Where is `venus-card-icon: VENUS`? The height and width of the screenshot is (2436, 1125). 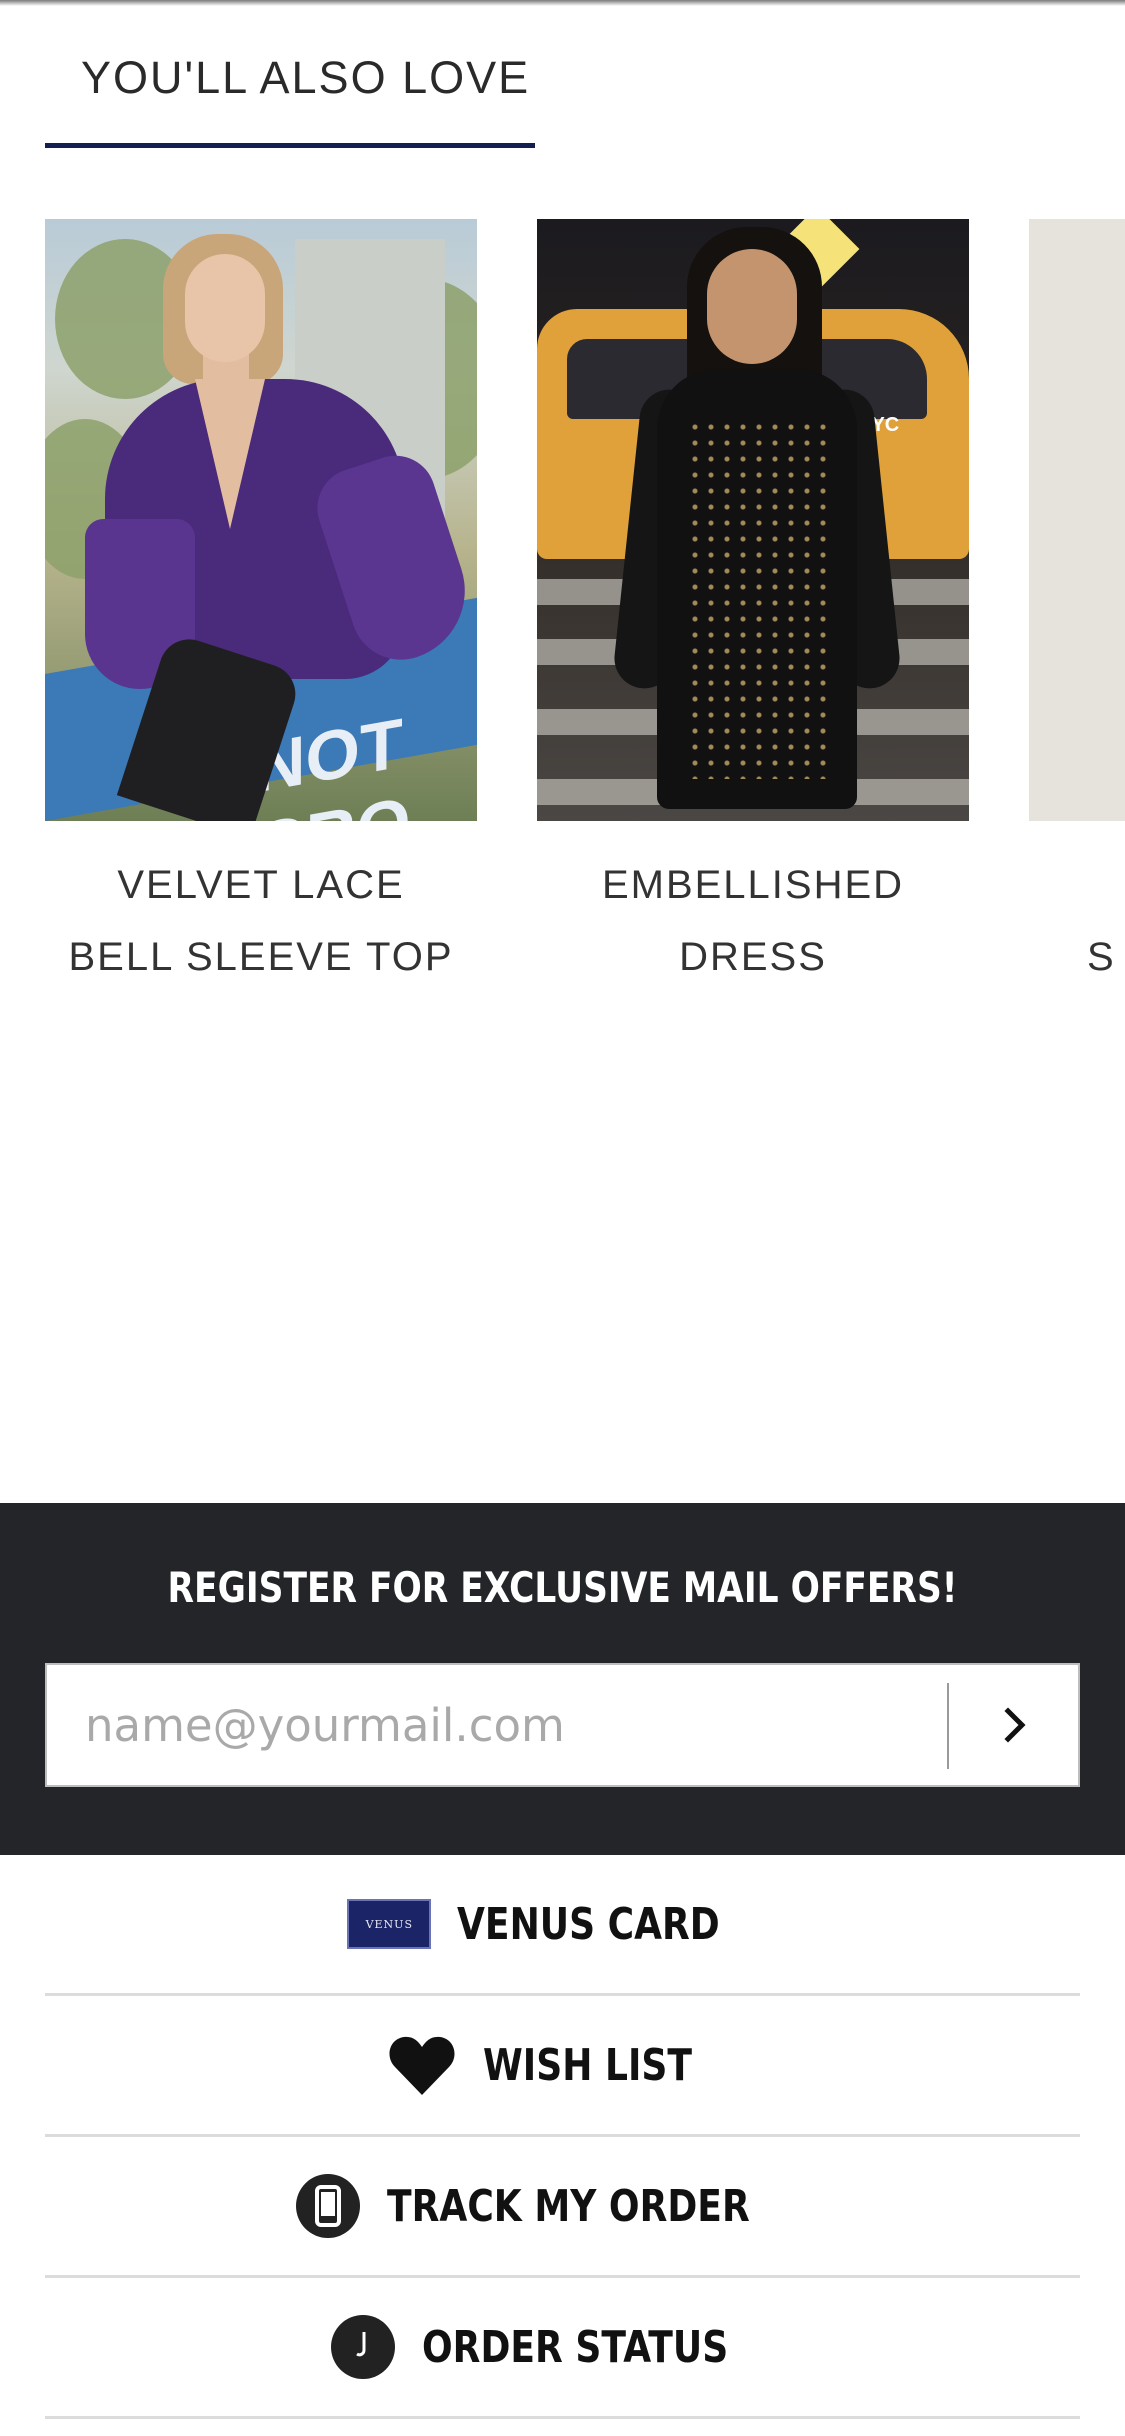 venus-card-icon: VENUS is located at coordinates (389, 1924).